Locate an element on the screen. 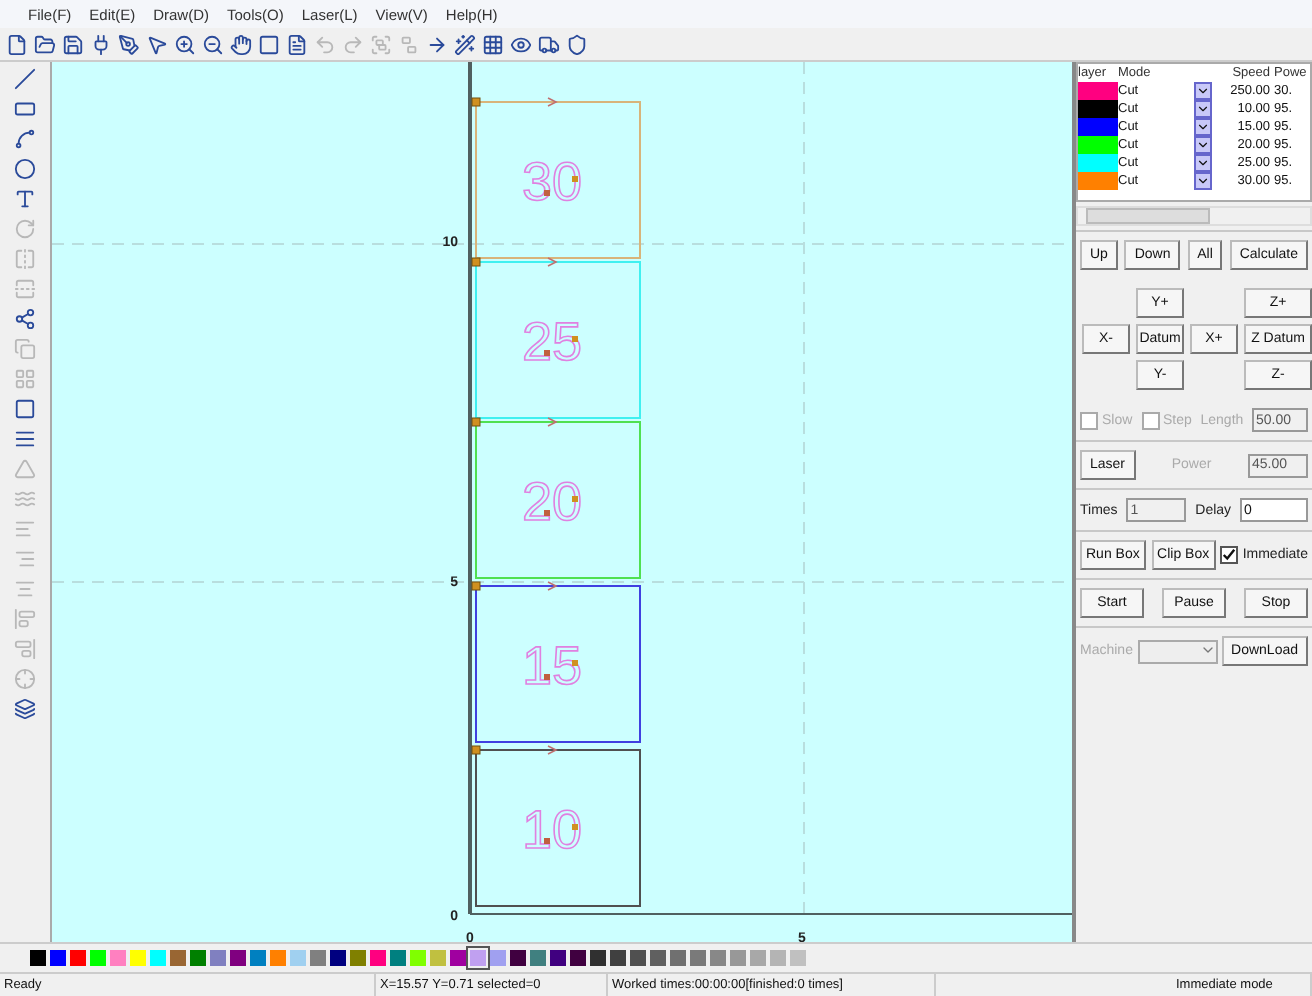  square-icon is located at coordinates (269, 44).